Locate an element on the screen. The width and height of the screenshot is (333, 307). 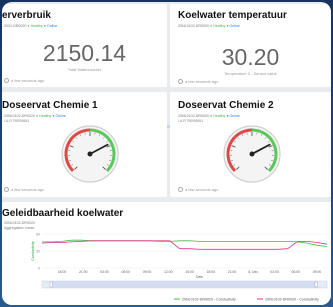
value-display: 2150.14 is located at coordinates (84, 53).